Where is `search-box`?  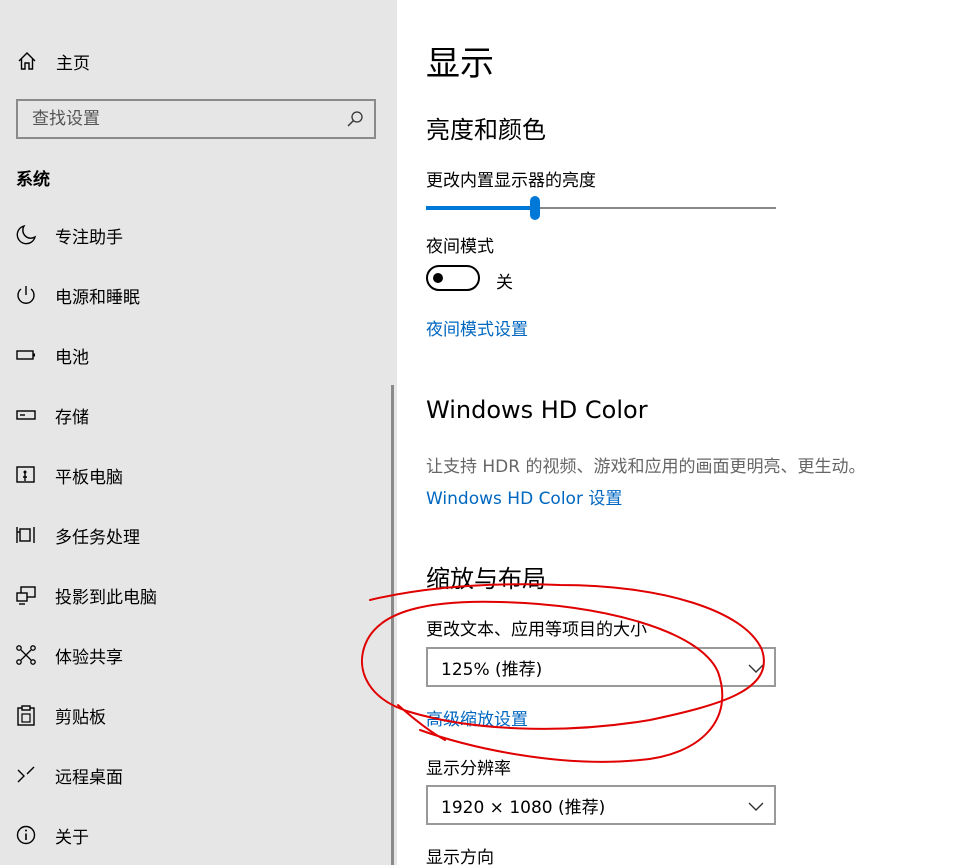
search-box is located at coordinates (196, 119).